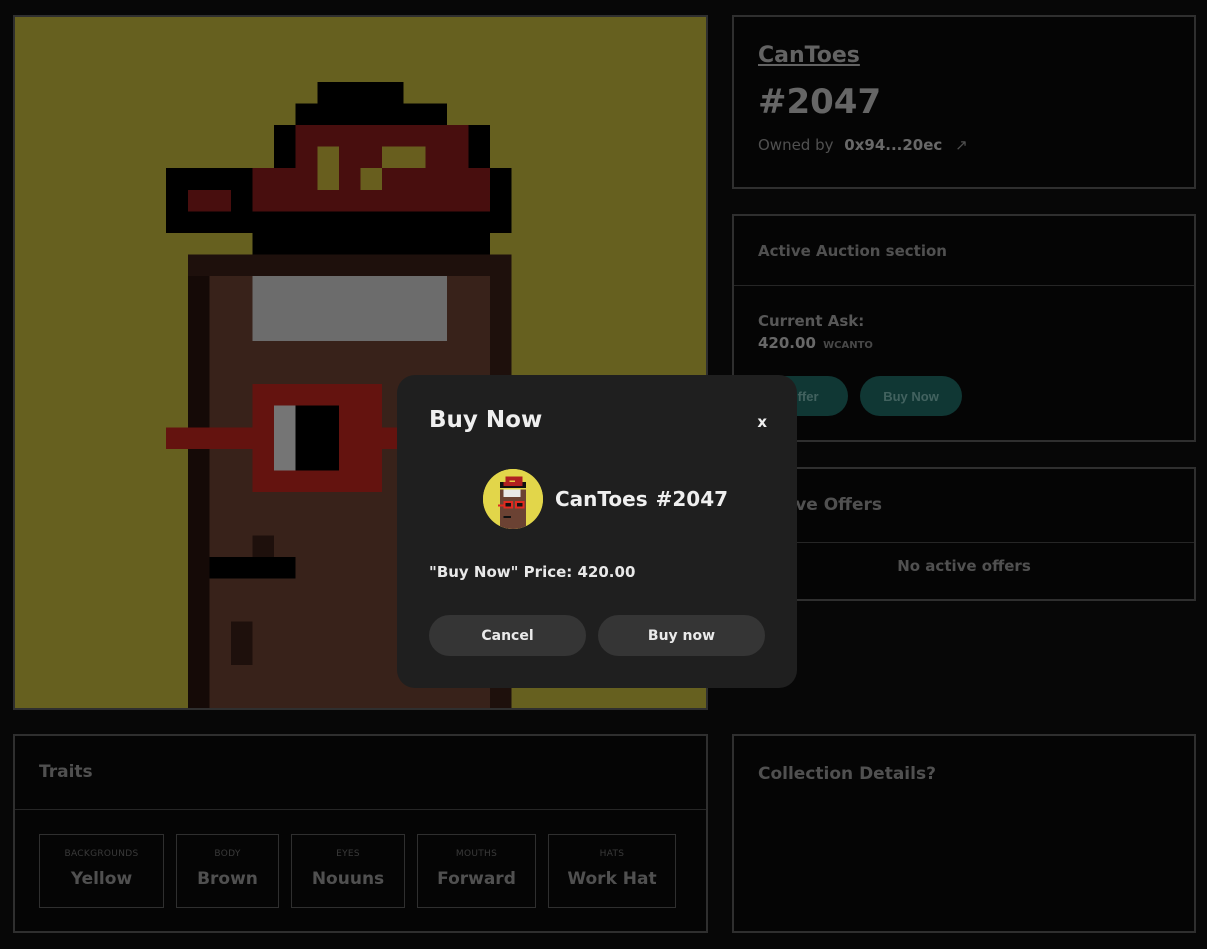 The height and width of the screenshot is (949, 1207). I want to click on close-icon: x, so click(762, 422).